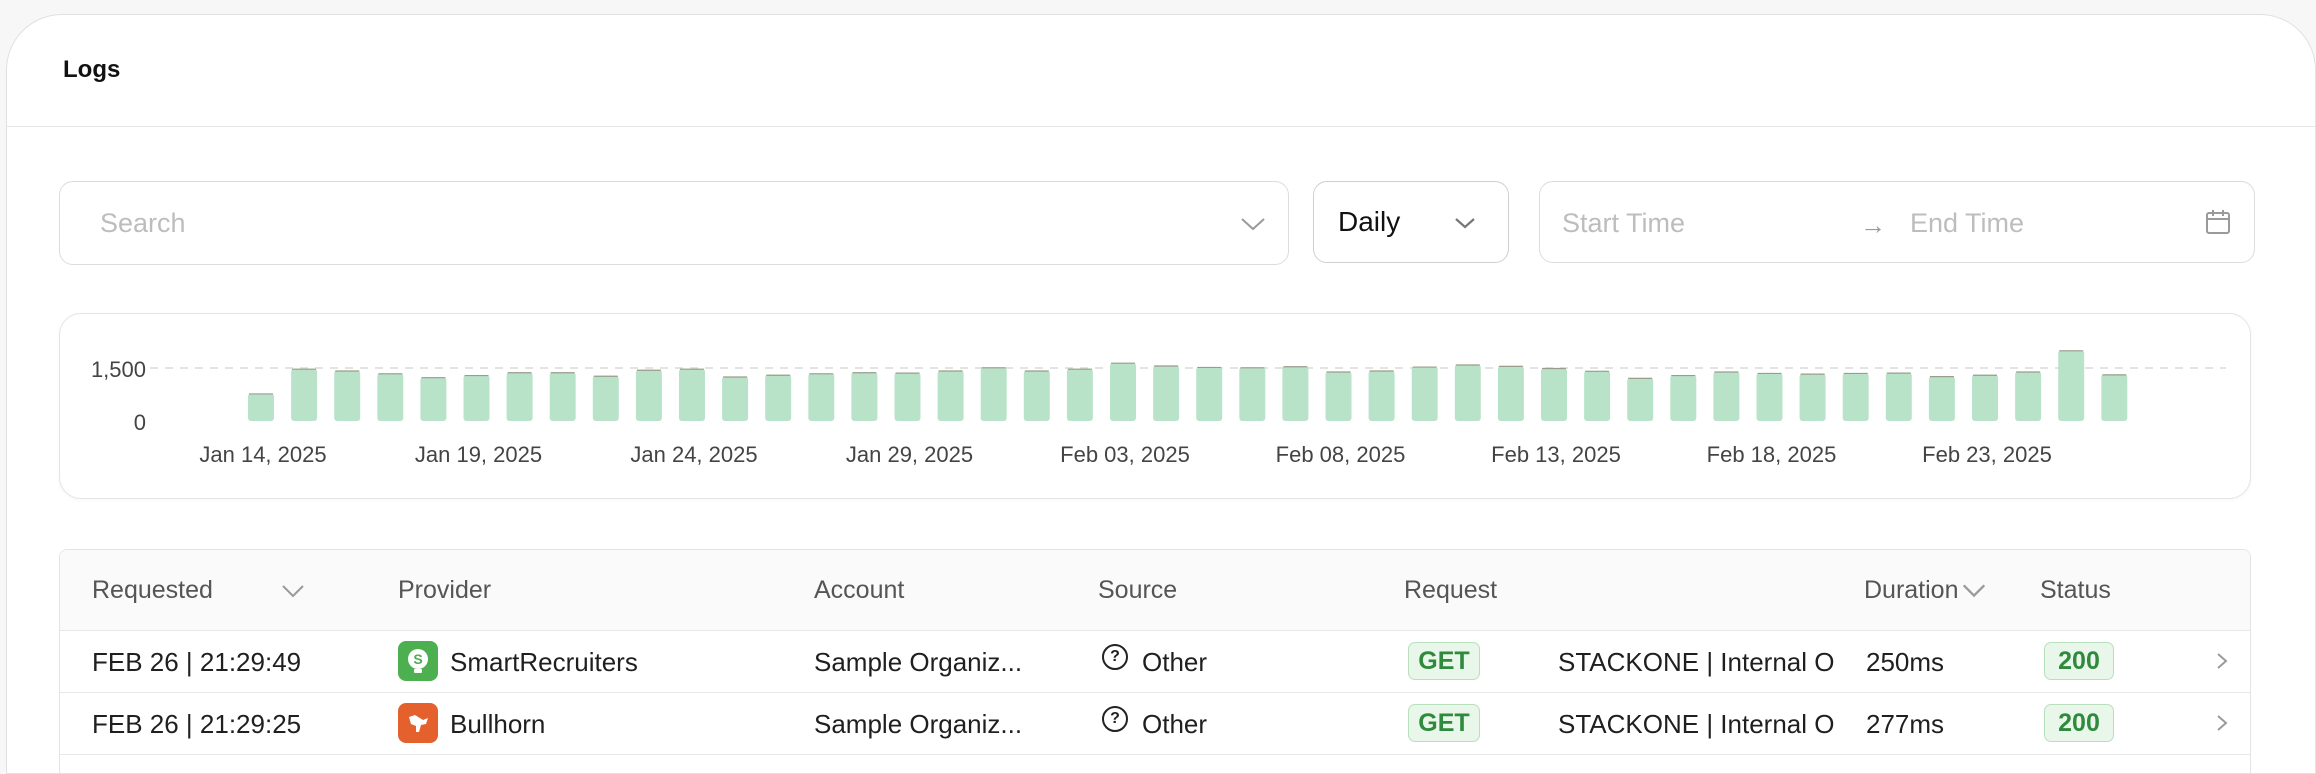  Describe the element at coordinates (92, 69) in the screenshot. I see `page-title: Logs` at that location.